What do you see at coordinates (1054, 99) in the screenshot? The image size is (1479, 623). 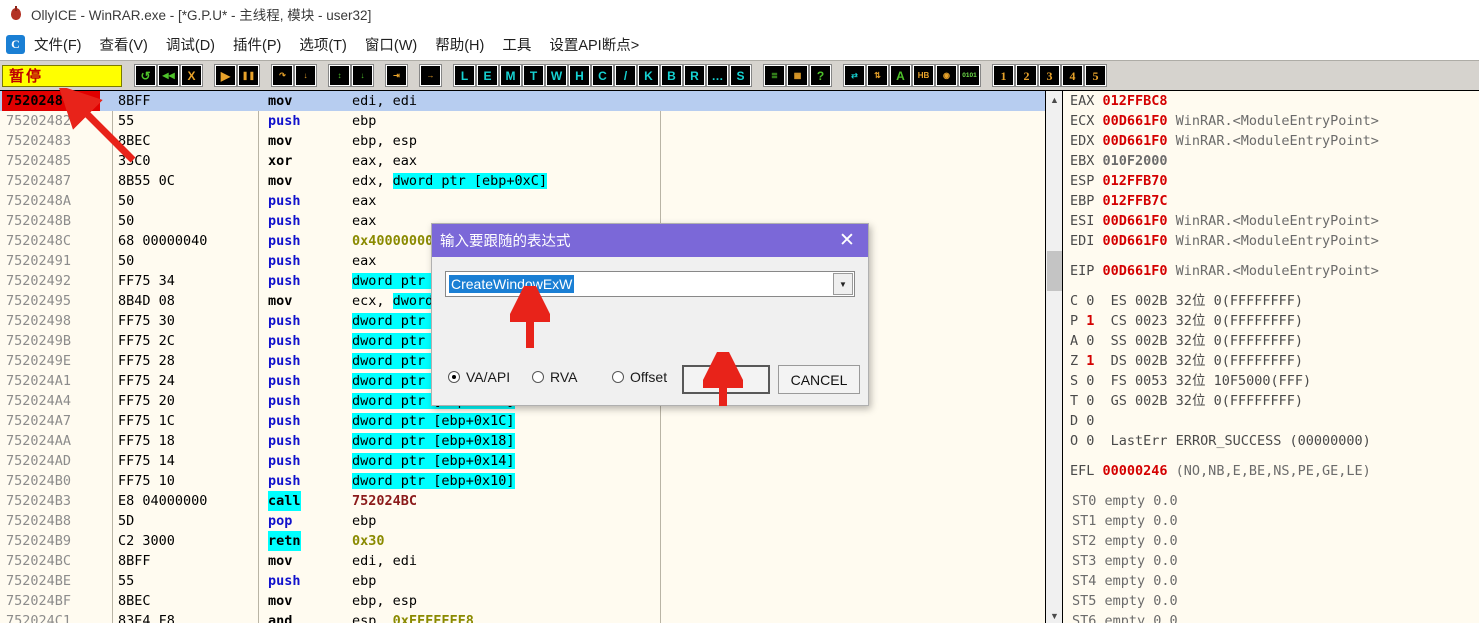 I see `scroll-up-icon: ▲` at bounding box center [1054, 99].